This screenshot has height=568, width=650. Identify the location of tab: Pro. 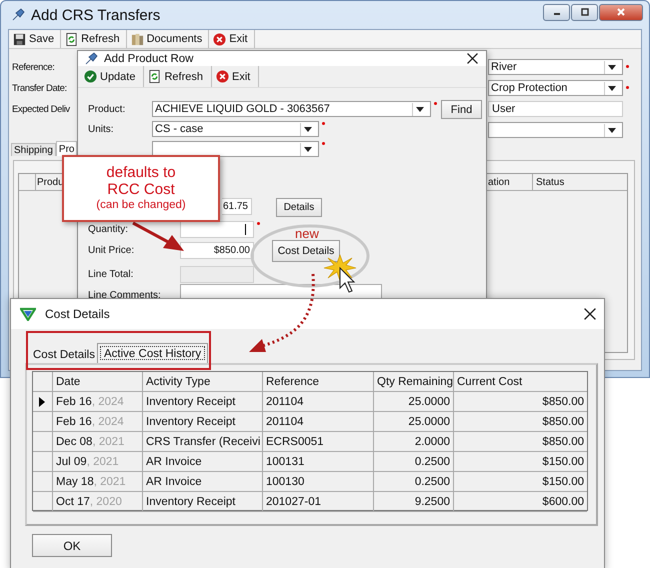
(67, 148).